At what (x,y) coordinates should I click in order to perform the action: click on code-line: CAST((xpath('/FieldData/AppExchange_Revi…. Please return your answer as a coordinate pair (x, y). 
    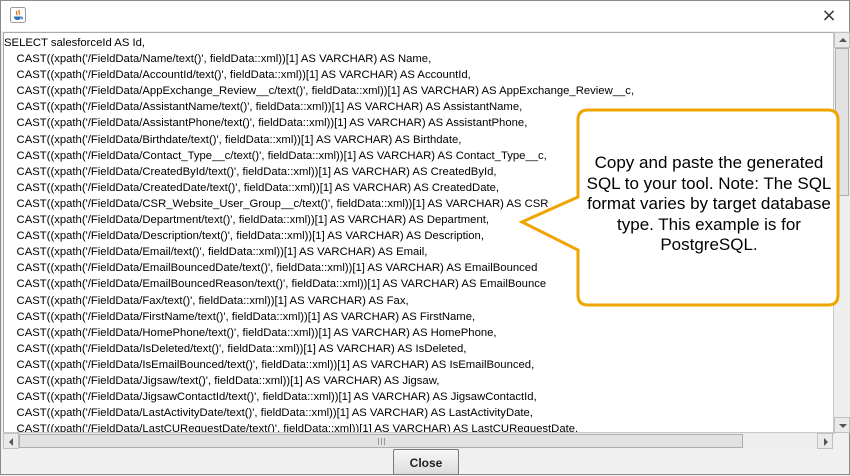
    Looking at the image, I should click on (319, 91).